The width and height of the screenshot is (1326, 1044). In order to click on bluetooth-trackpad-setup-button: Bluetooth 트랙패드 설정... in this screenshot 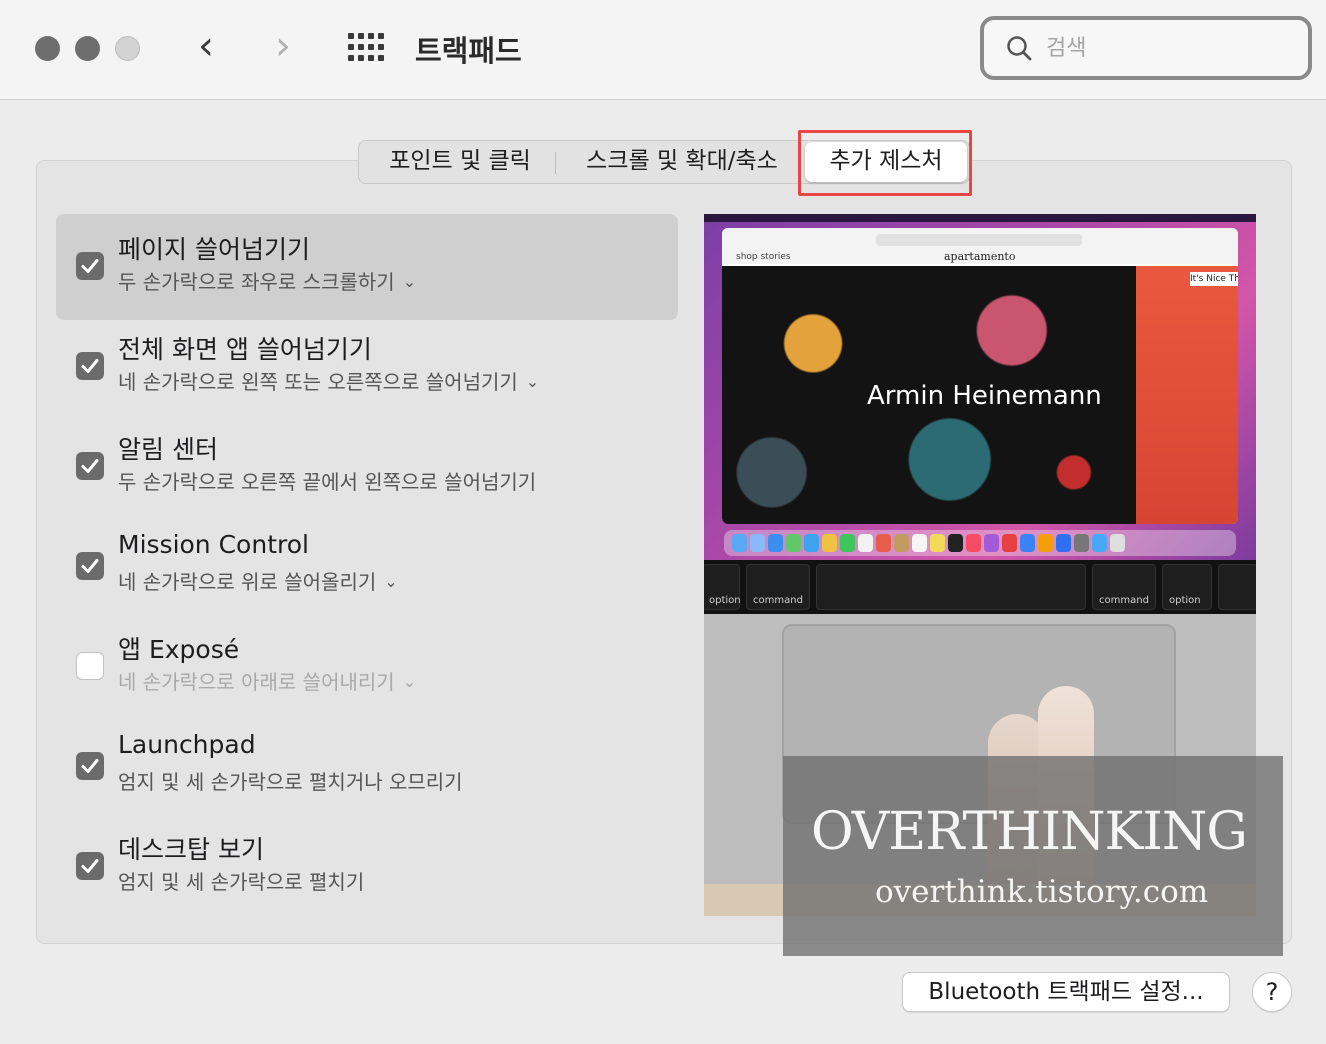, I will do `click(1066, 992)`.